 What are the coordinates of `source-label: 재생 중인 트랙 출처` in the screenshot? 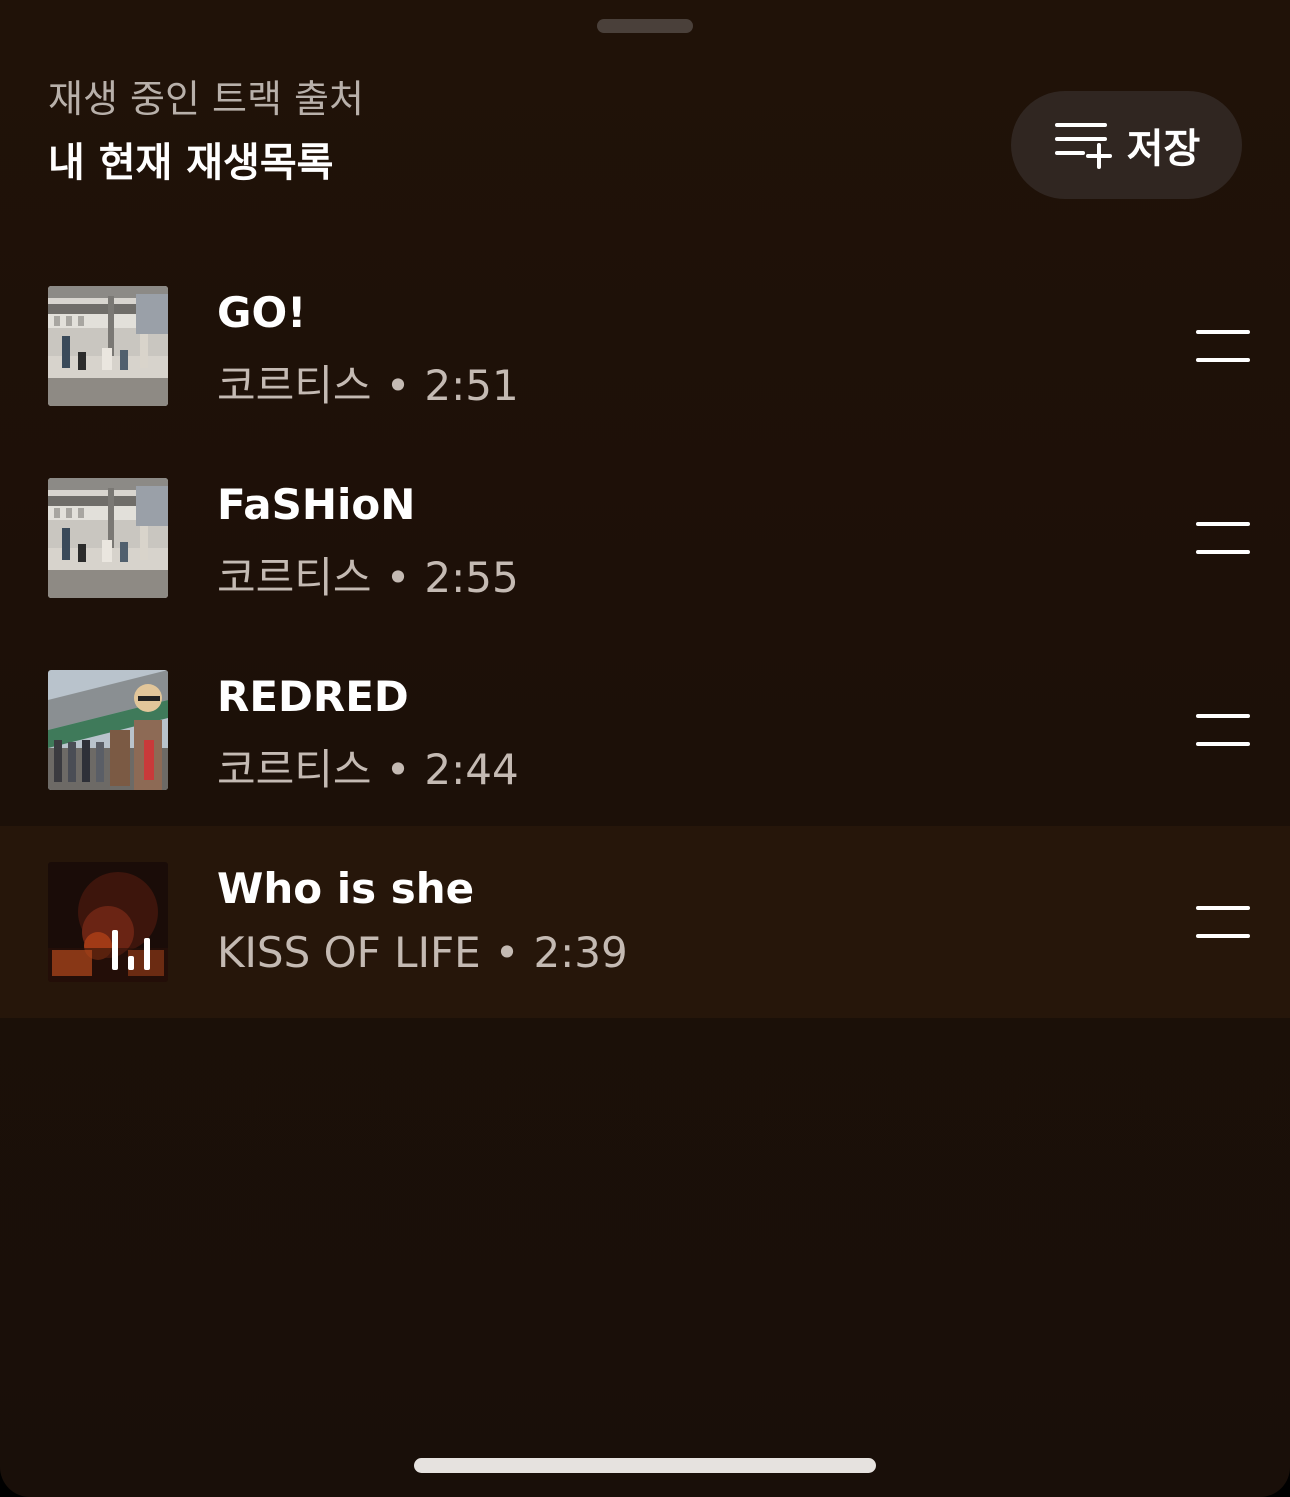 It's located at (206, 99).